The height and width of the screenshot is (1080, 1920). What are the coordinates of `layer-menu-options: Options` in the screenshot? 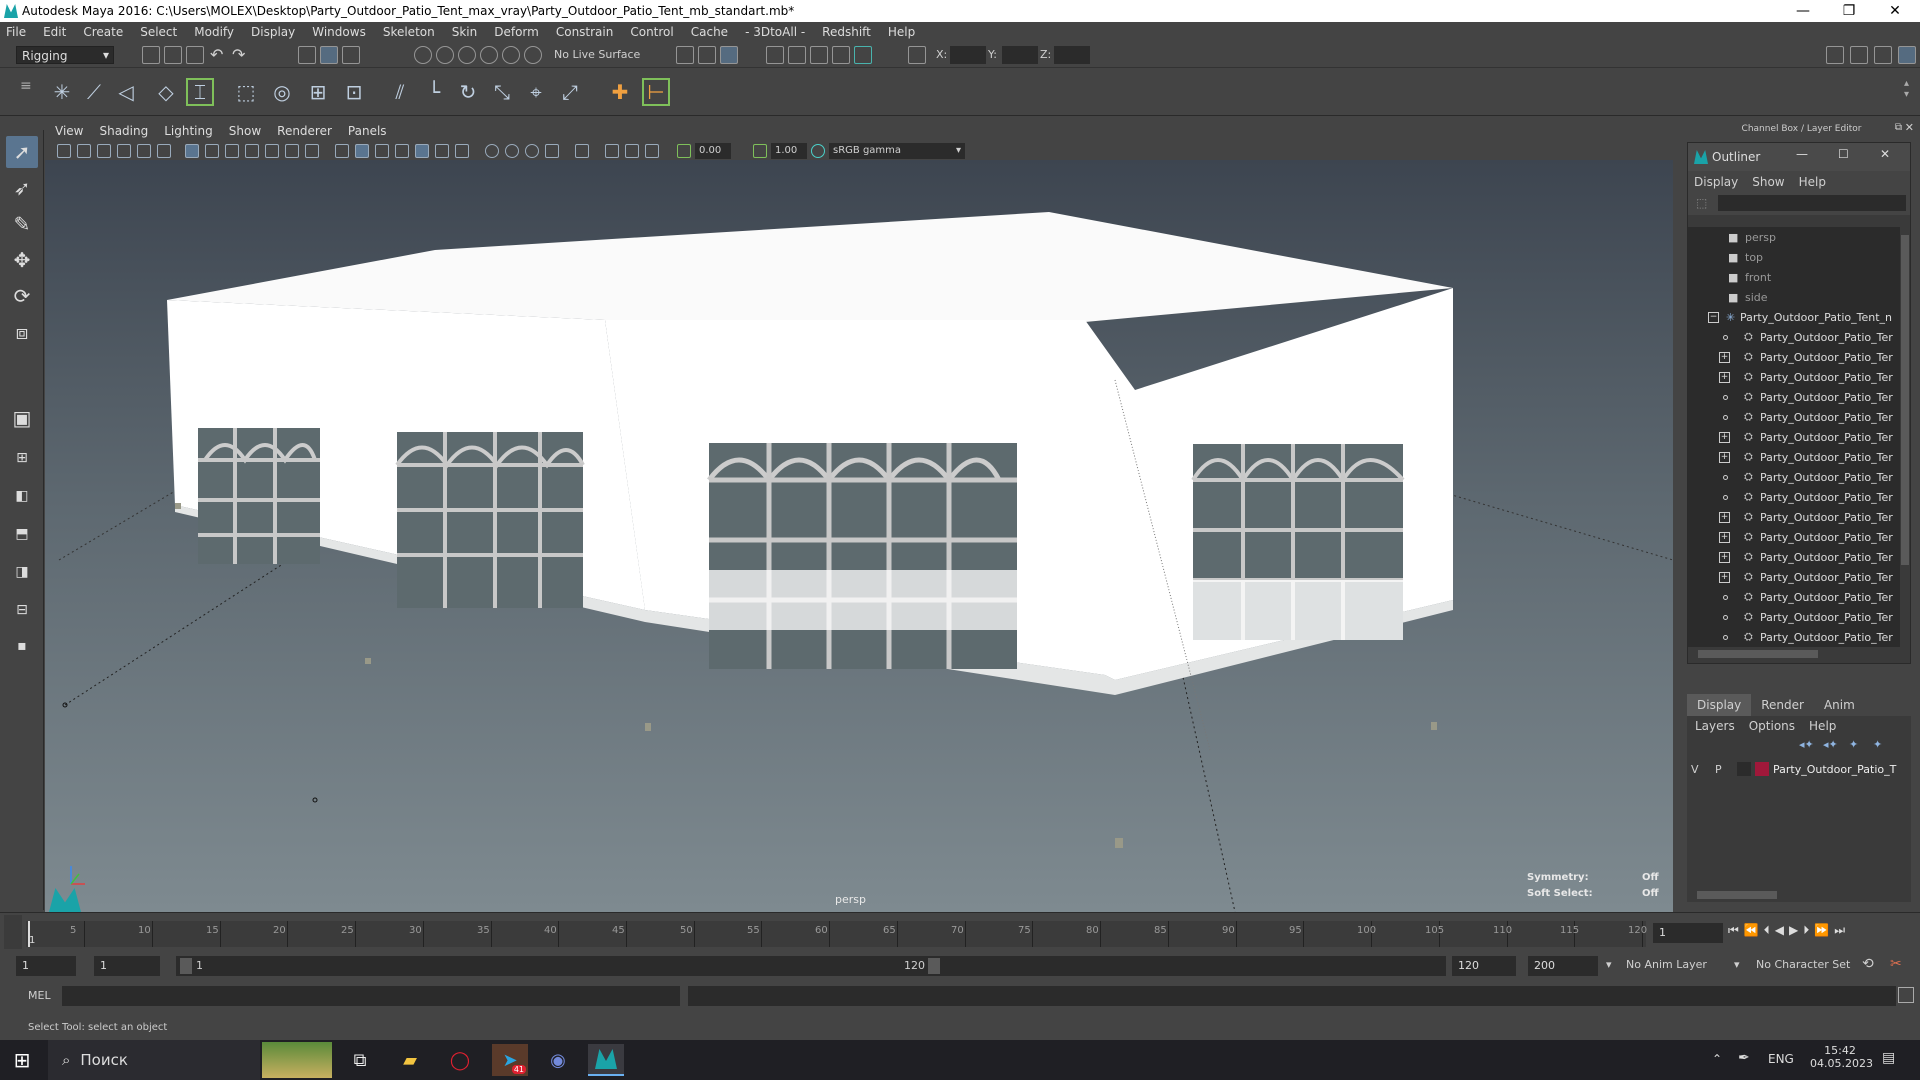 It's located at (1772, 726).